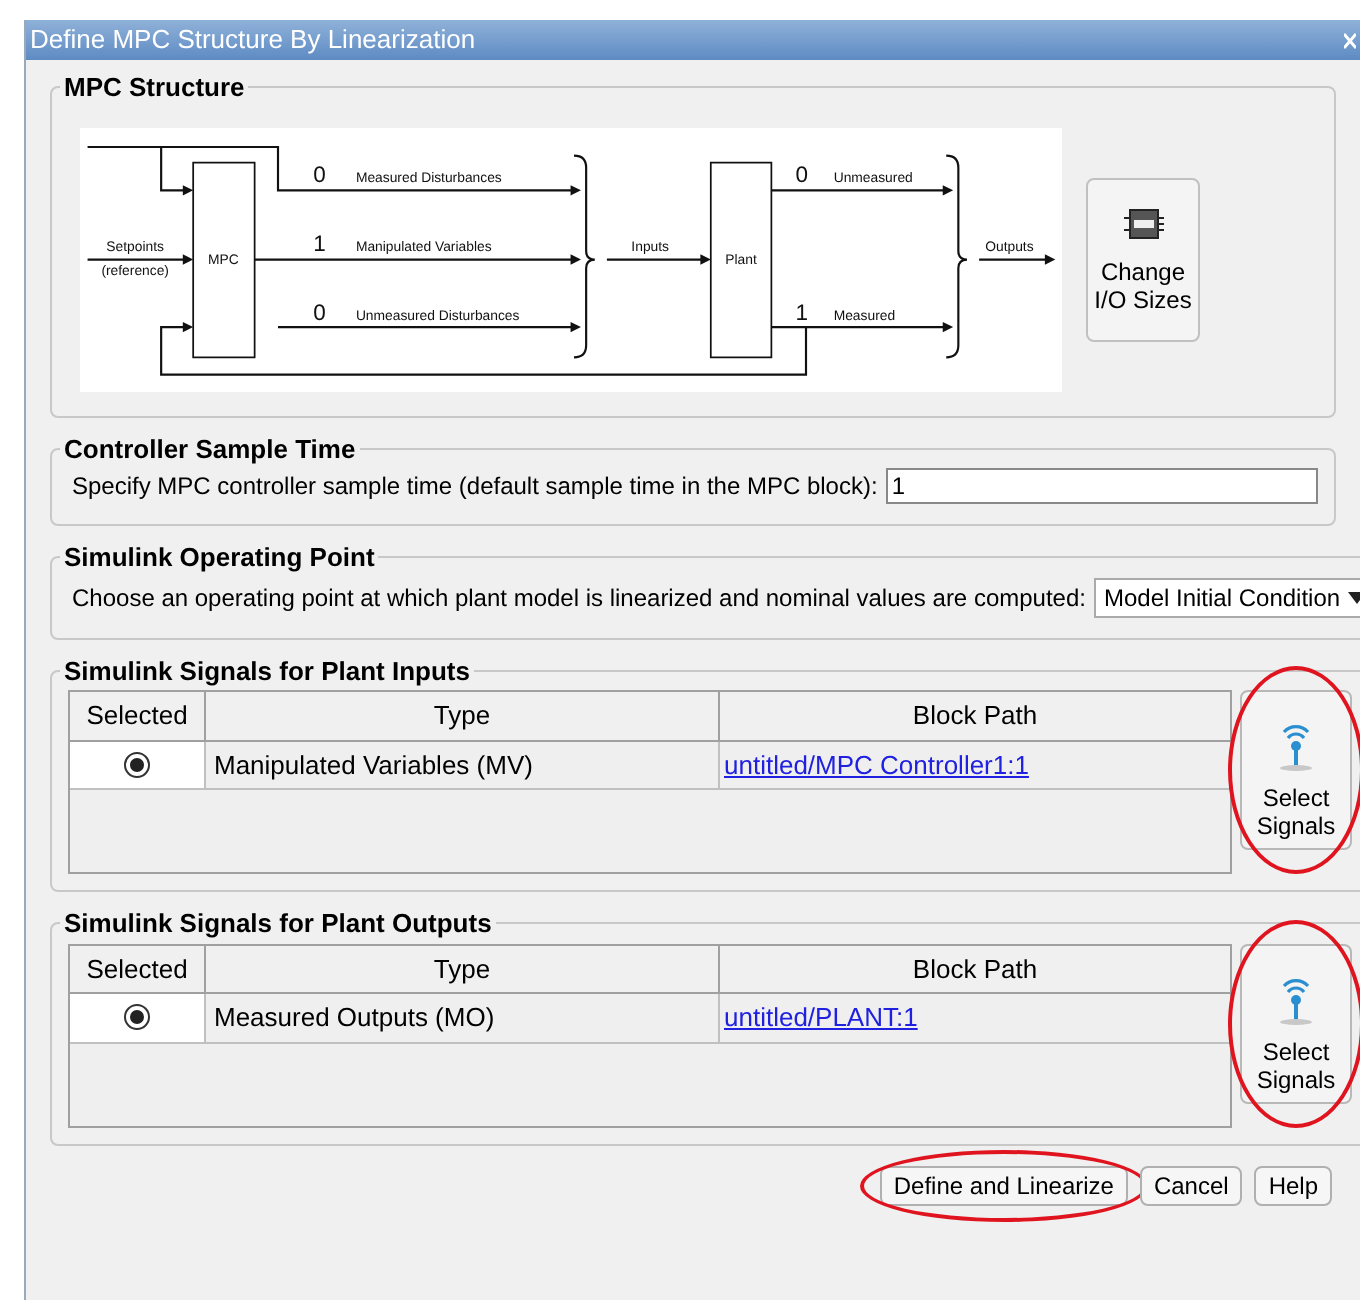 Image resolution: width=1360 pixels, height=1300 pixels. Describe the element at coordinates (1003, 1185) in the screenshot. I see `dialog-button: Define and Linearize` at that location.